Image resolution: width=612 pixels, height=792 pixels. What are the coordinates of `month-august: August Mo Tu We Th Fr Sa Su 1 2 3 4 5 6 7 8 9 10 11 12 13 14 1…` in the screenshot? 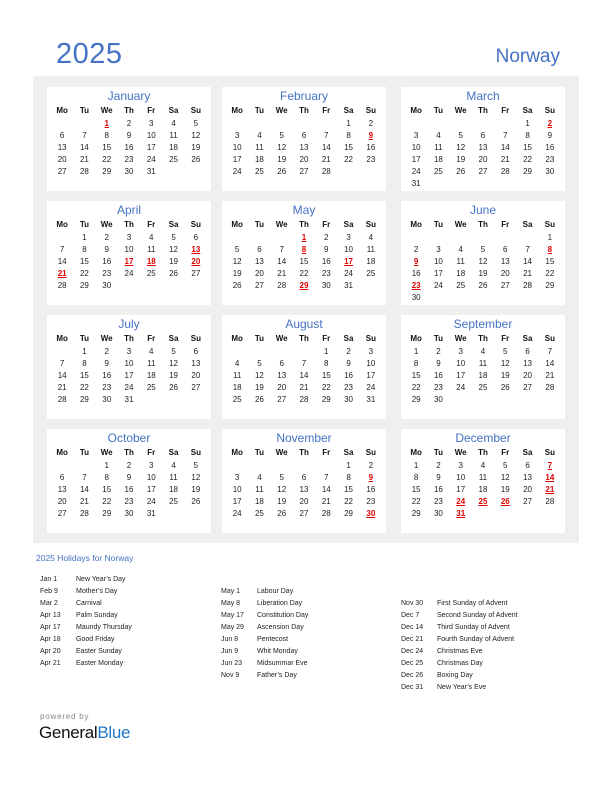 It's located at (304, 367).